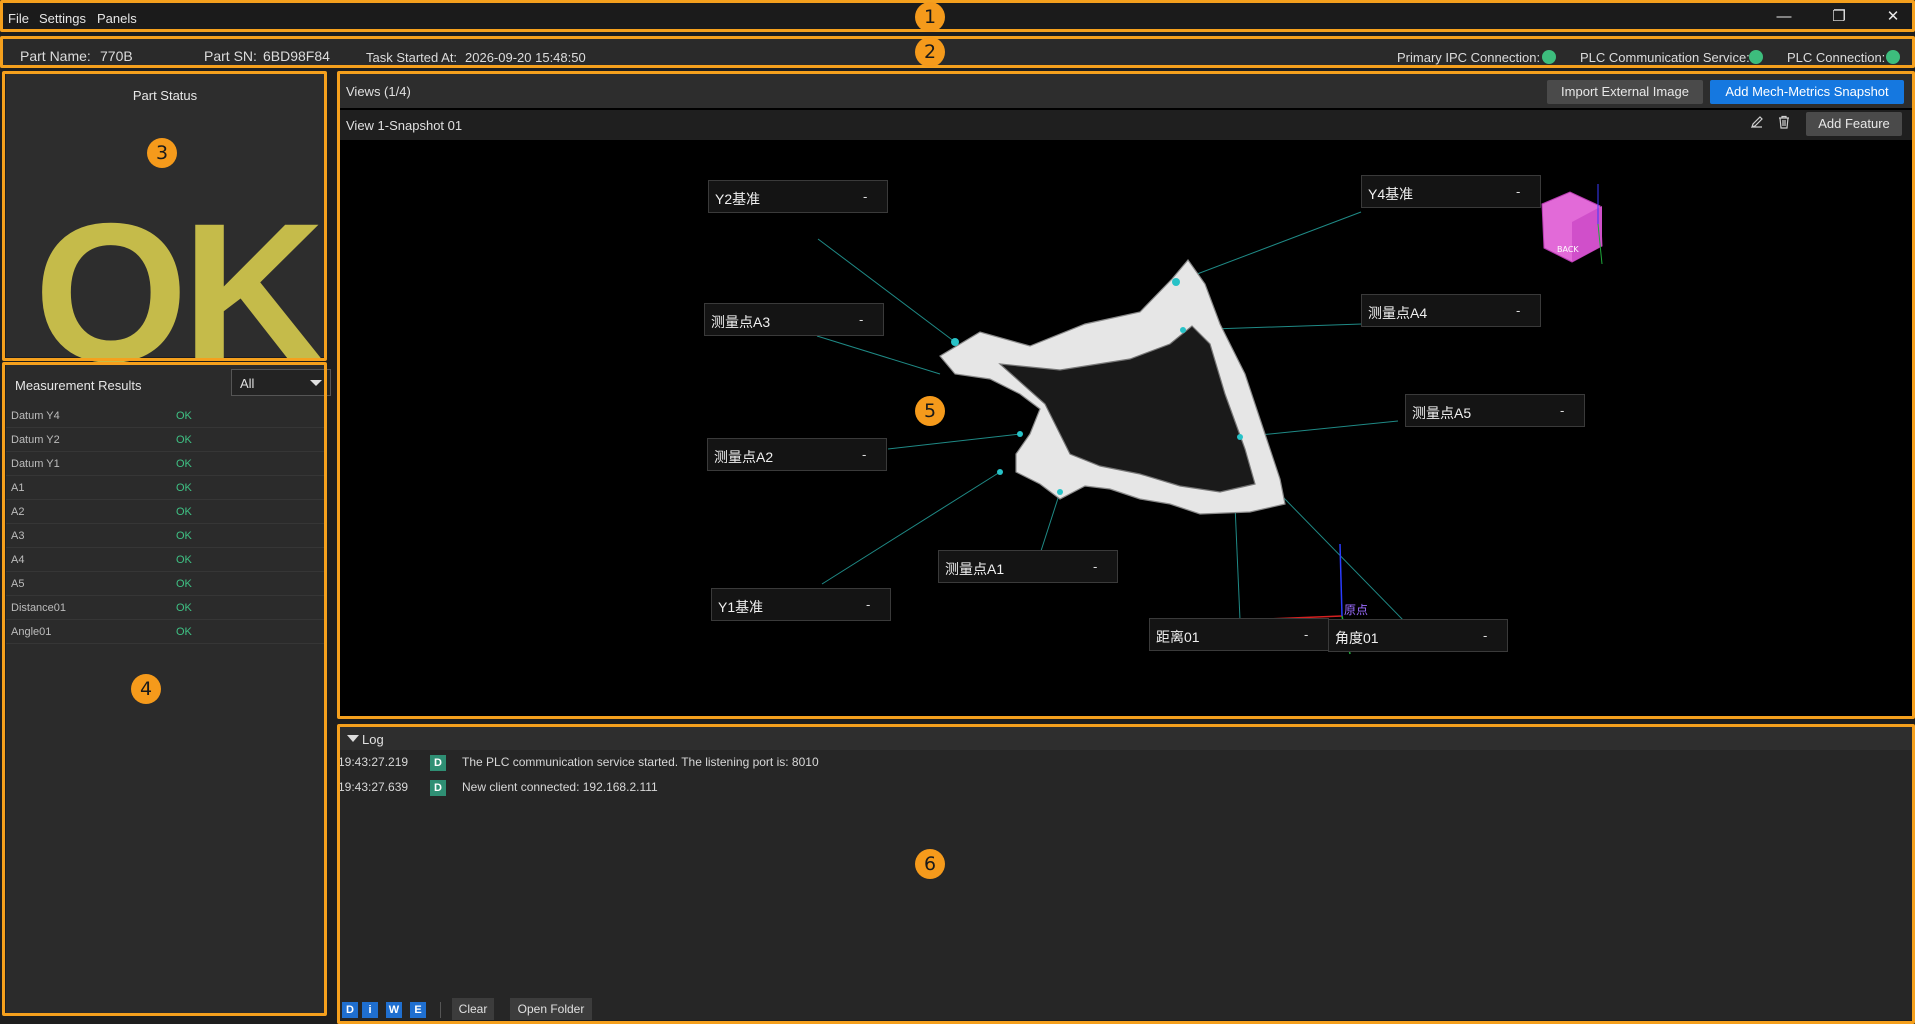 This screenshot has width=1915, height=1024. What do you see at coordinates (350, 1010) in the screenshot?
I see `log-filter-debug: D` at bounding box center [350, 1010].